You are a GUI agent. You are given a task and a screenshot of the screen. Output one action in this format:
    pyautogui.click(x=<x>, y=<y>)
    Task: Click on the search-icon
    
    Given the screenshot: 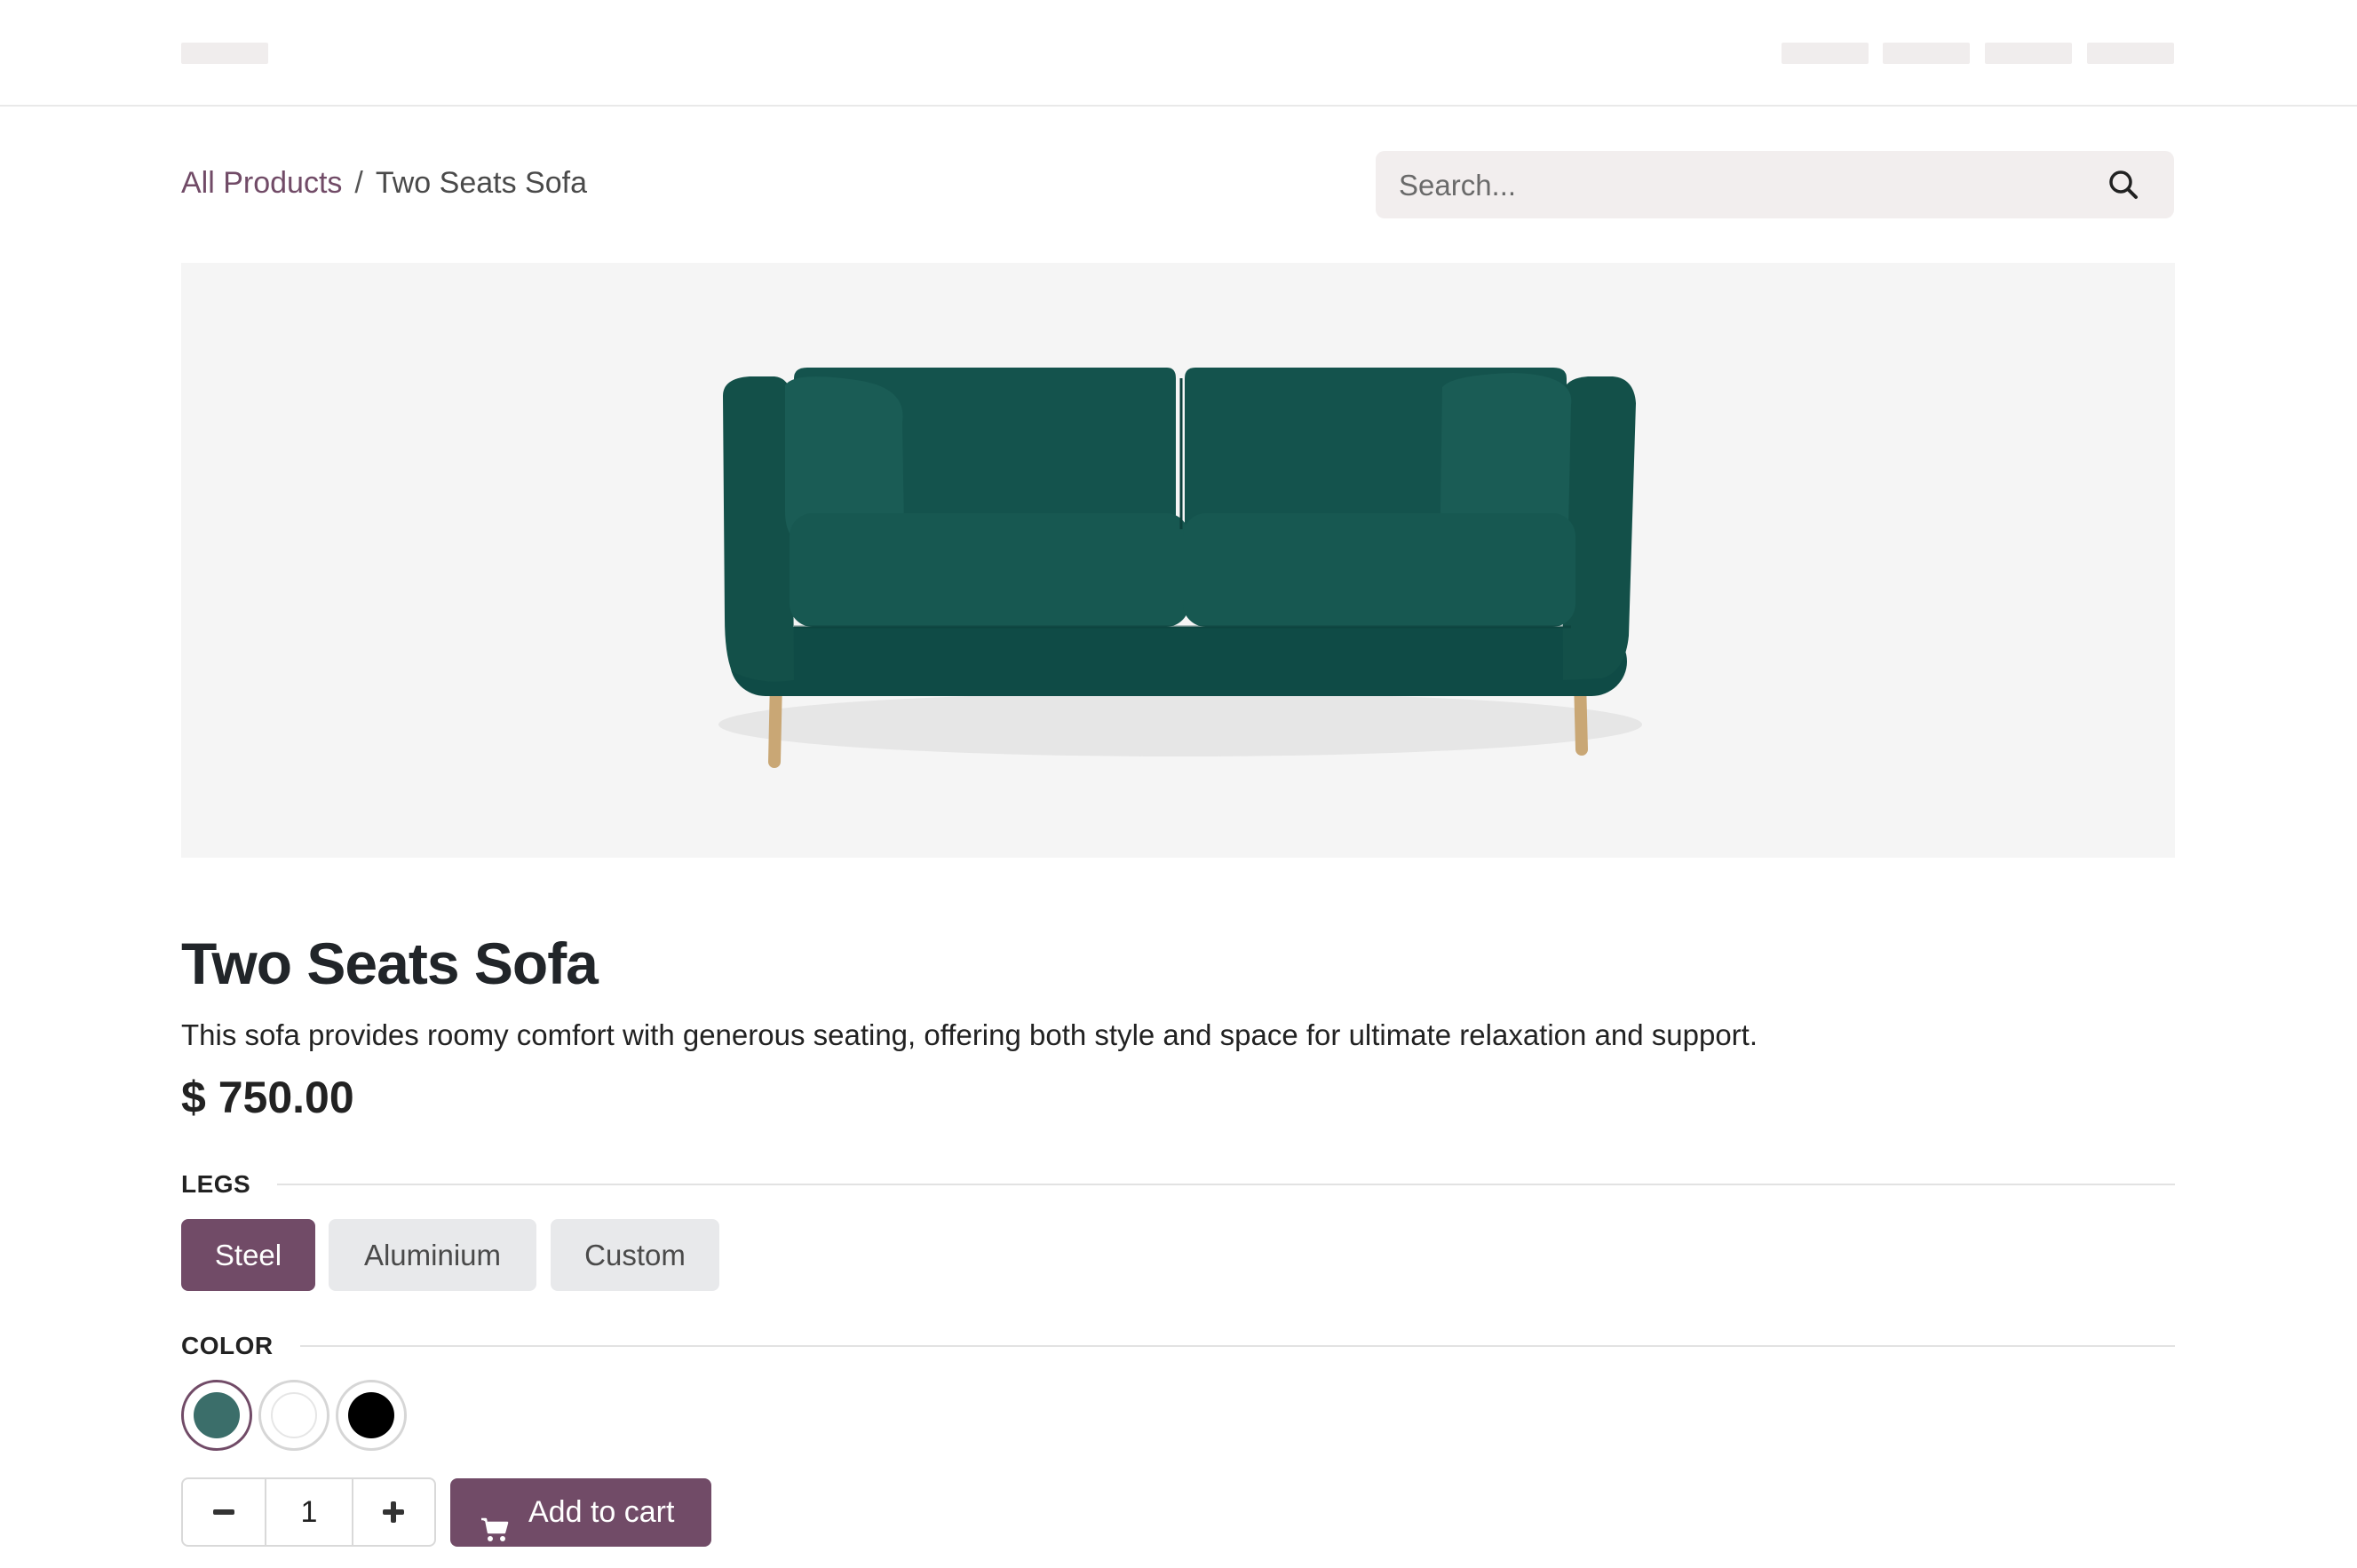 What is the action you would take?
    pyautogui.click(x=2123, y=184)
    